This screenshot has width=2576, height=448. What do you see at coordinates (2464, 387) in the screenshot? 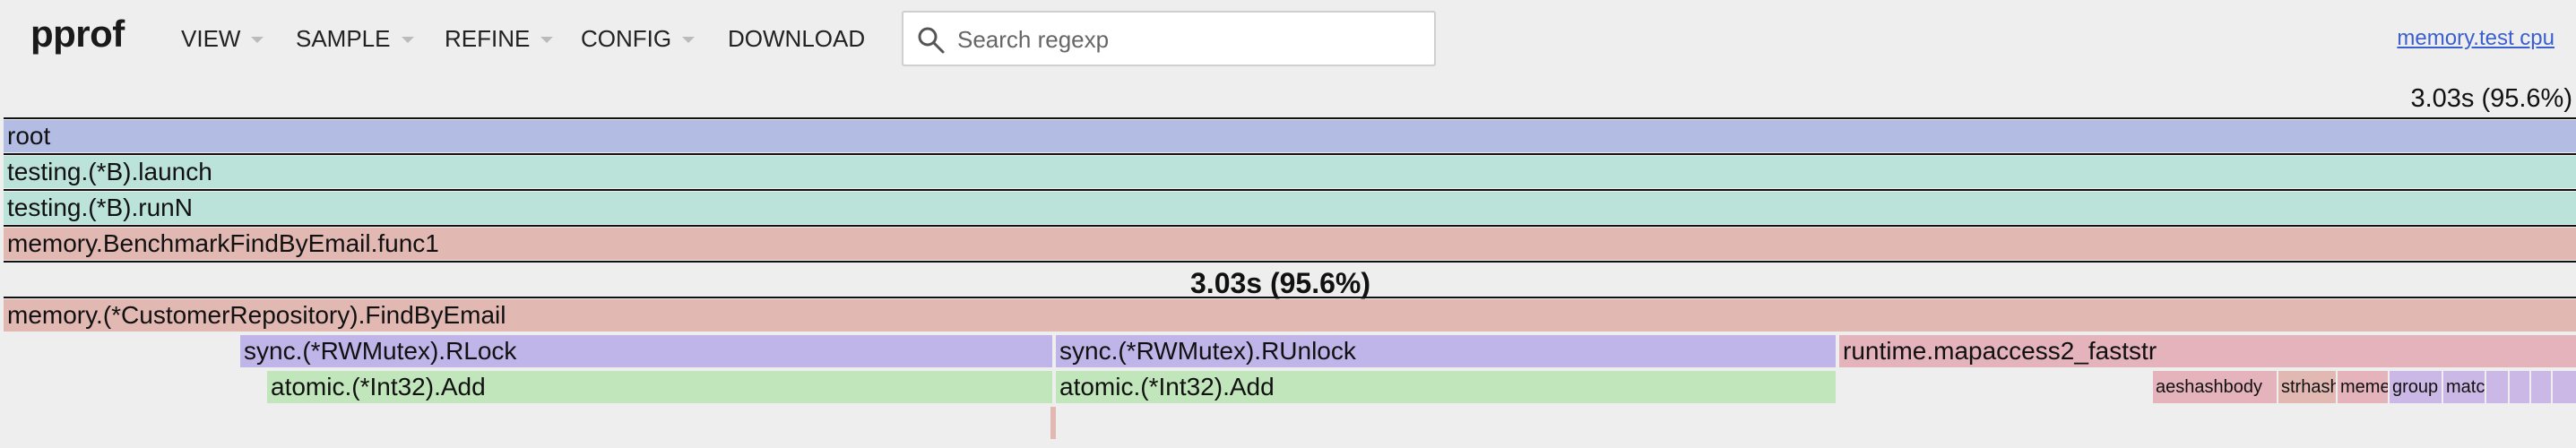
I see `frame-match: match` at bounding box center [2464, 387].